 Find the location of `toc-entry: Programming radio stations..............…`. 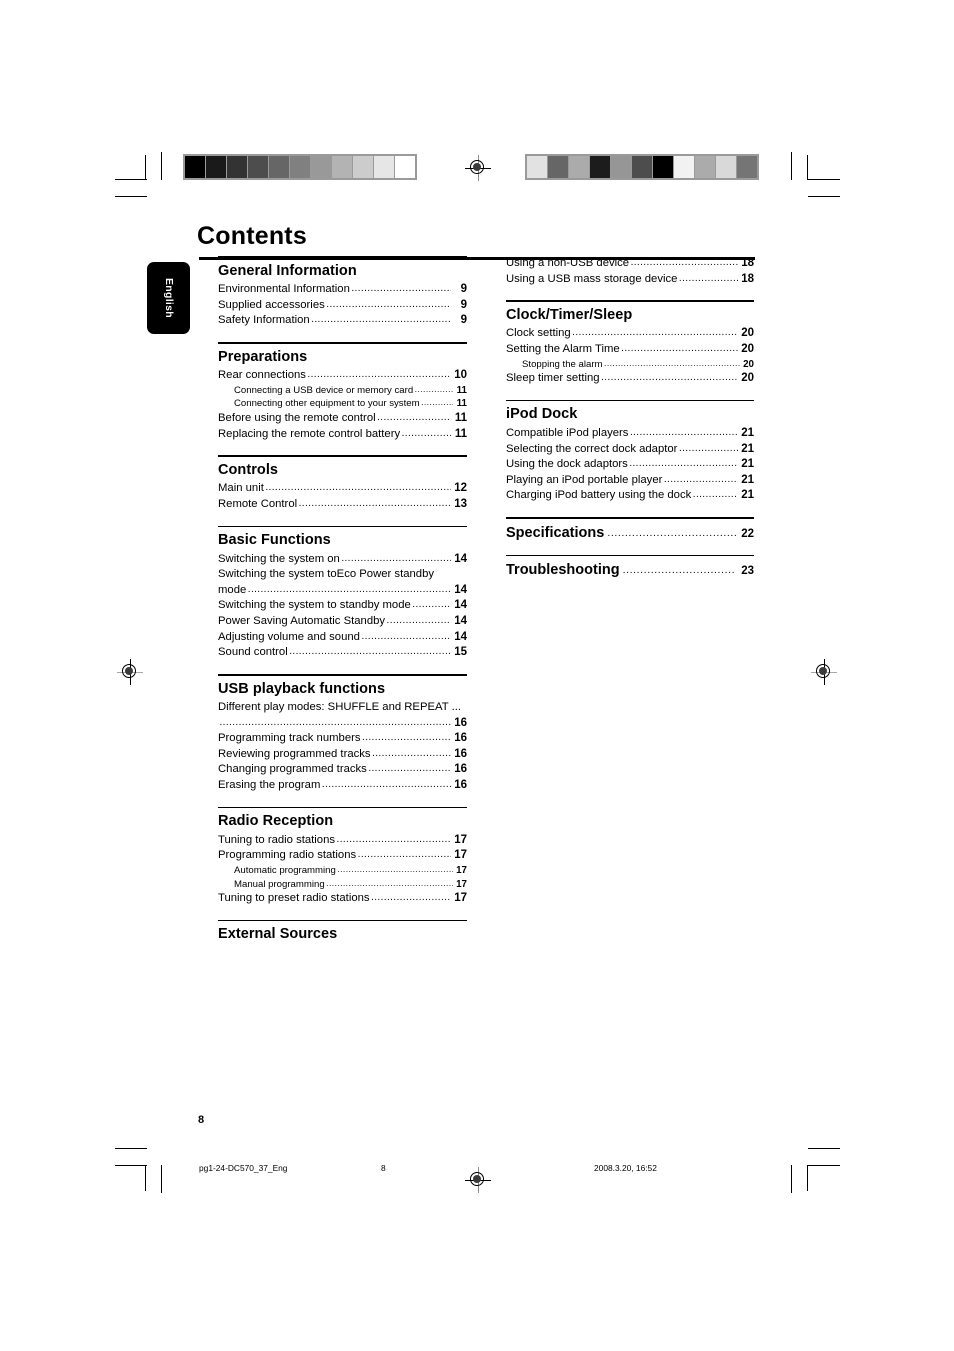

toc-entry: Programming radio stations..............… is located at coordinates (342, 856).